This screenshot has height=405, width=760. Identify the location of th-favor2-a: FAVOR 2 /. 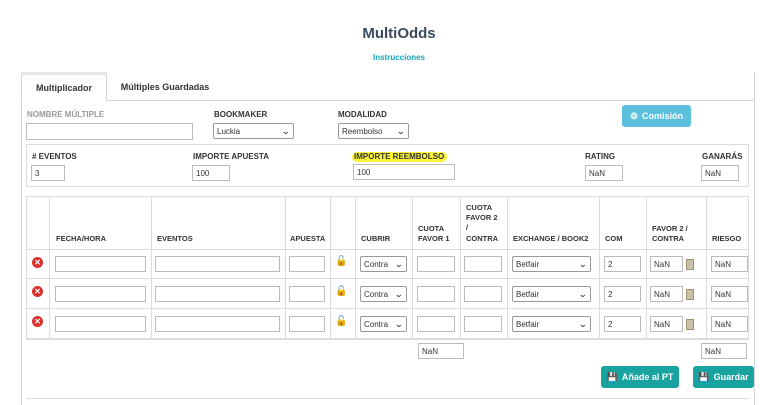
(670, 228).